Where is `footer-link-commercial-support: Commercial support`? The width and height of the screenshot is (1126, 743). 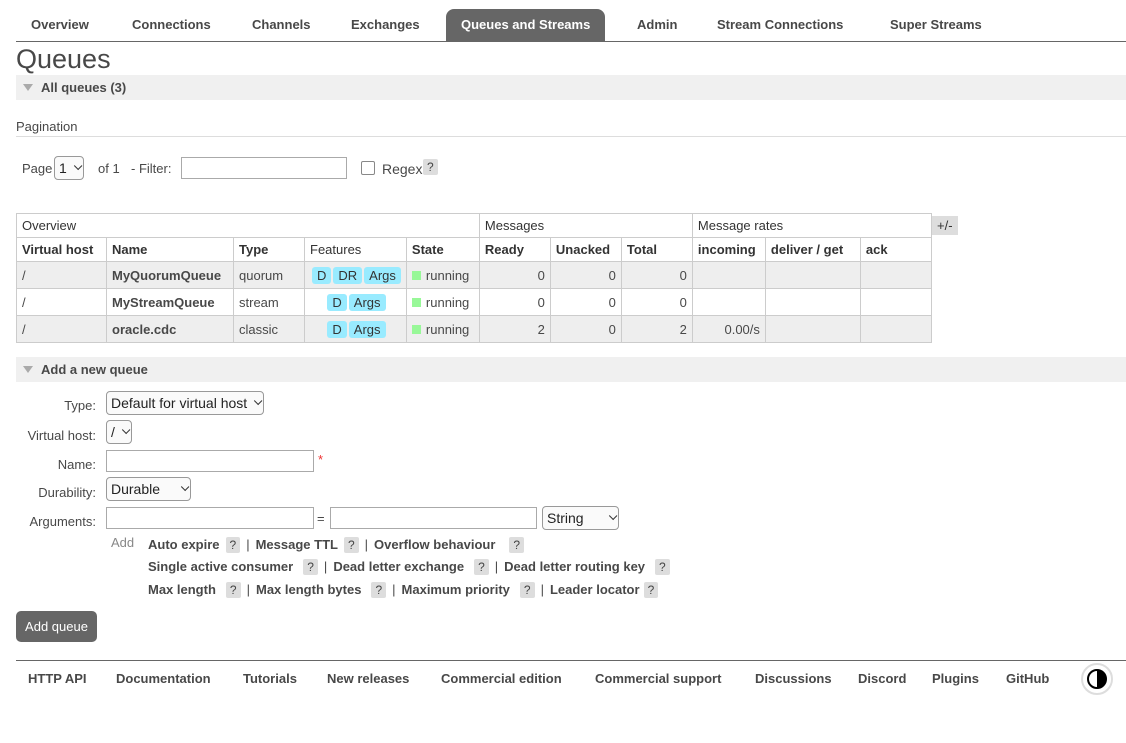
footer-link-commercial-support: Commercial support is located at coordinates (658, 678).